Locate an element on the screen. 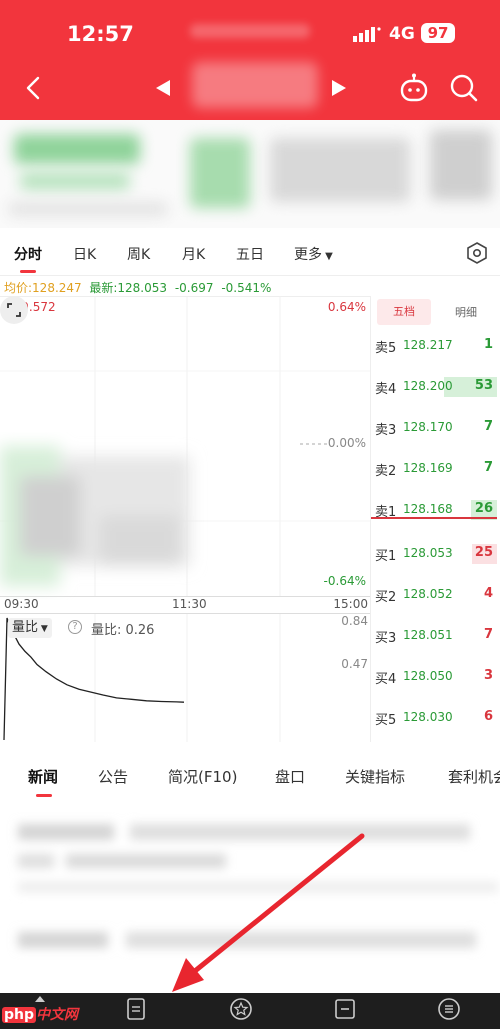  favorite-star-icon is located at coordinates (241, 1009).